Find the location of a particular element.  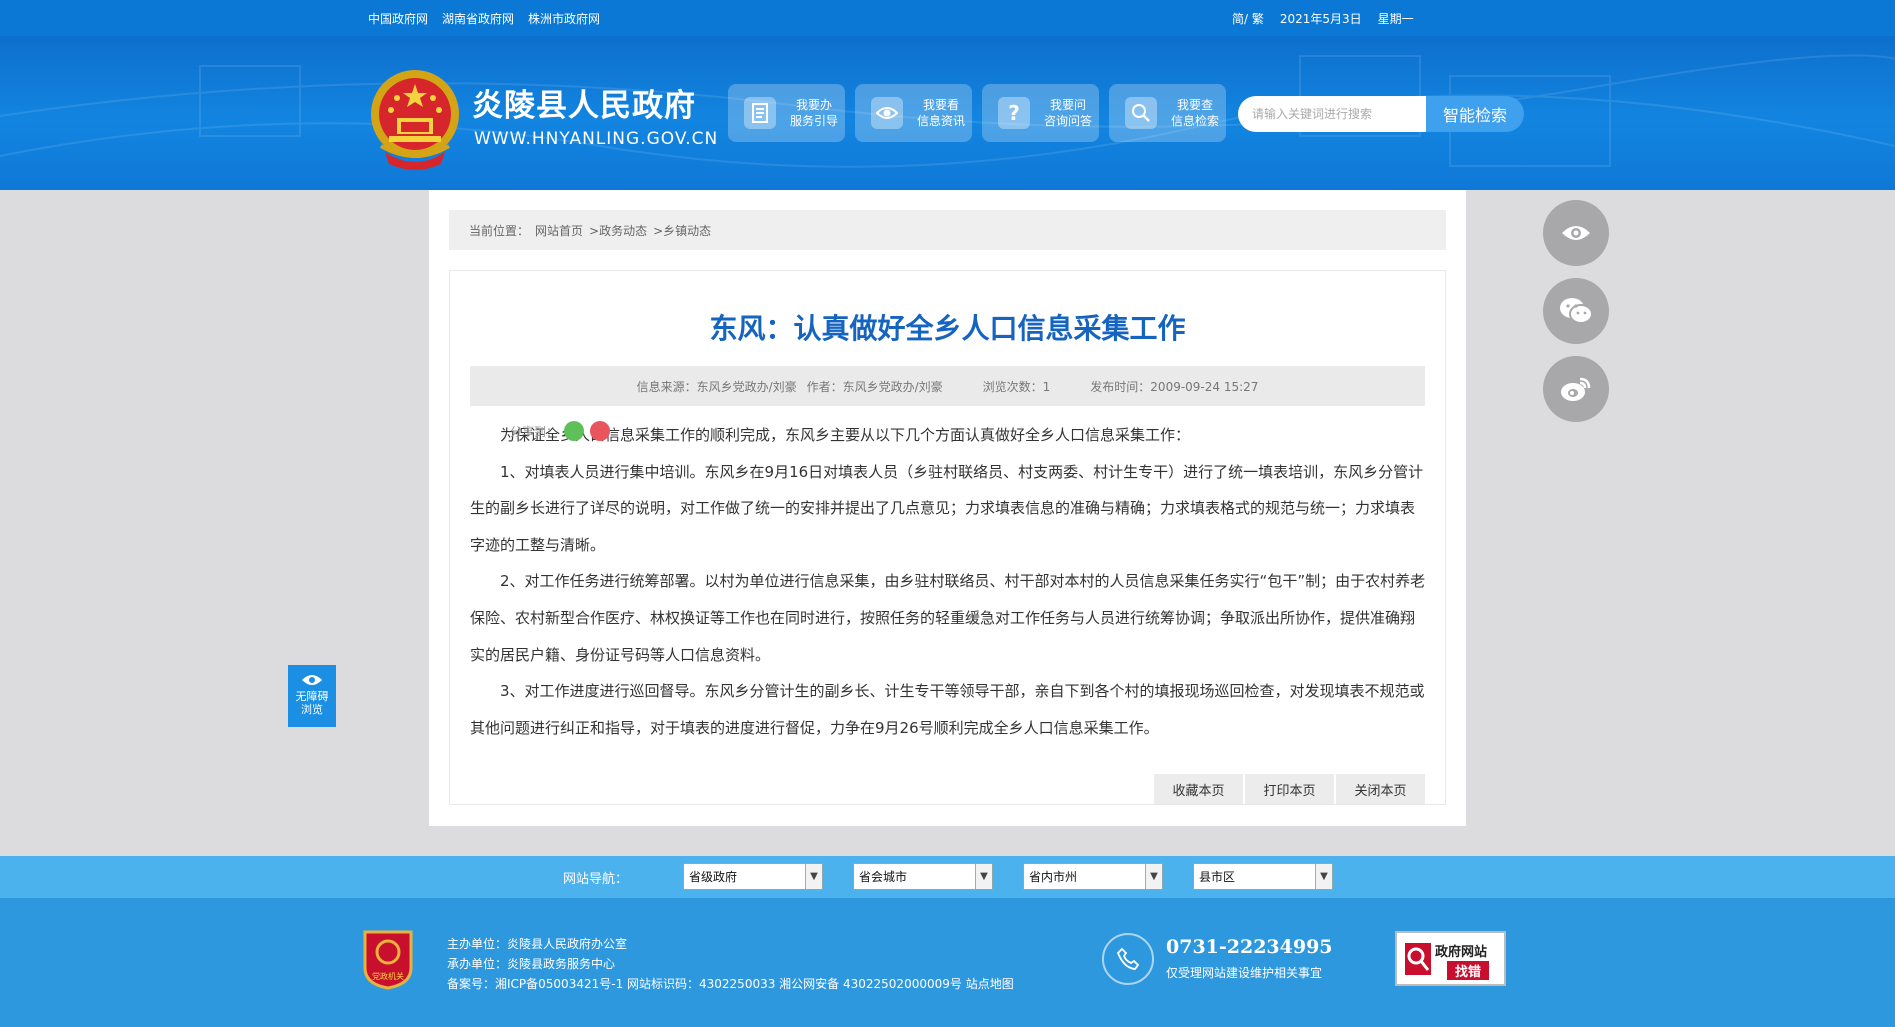

article-title: 东风：认真做好全乡人口信息采集工作 is located at coordinates (947, 328).